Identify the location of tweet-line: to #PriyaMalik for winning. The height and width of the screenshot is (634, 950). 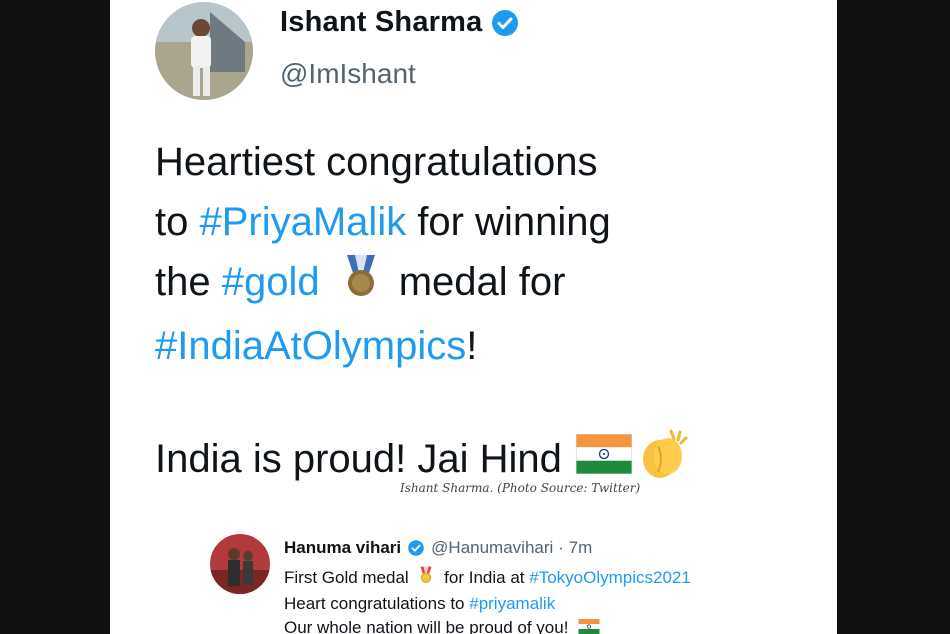
(485, 222).